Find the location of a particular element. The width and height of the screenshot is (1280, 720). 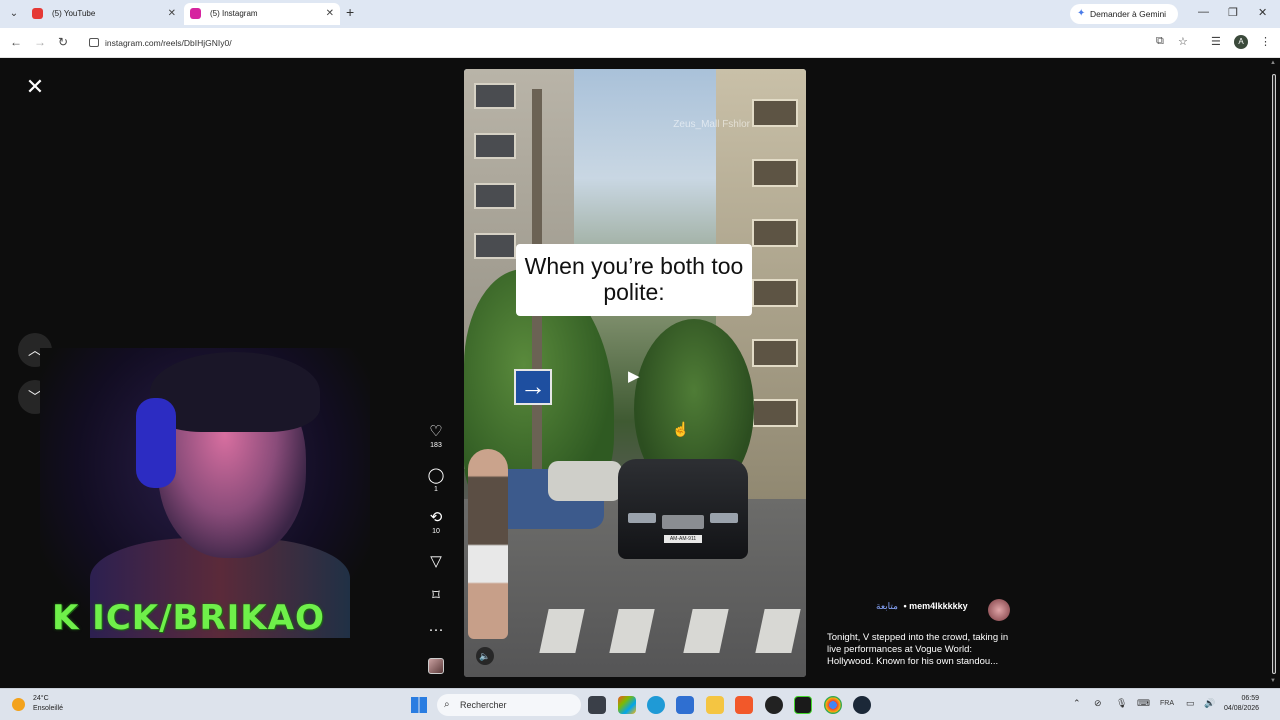

share-button: ▽ is located at coordinates (436, 562).